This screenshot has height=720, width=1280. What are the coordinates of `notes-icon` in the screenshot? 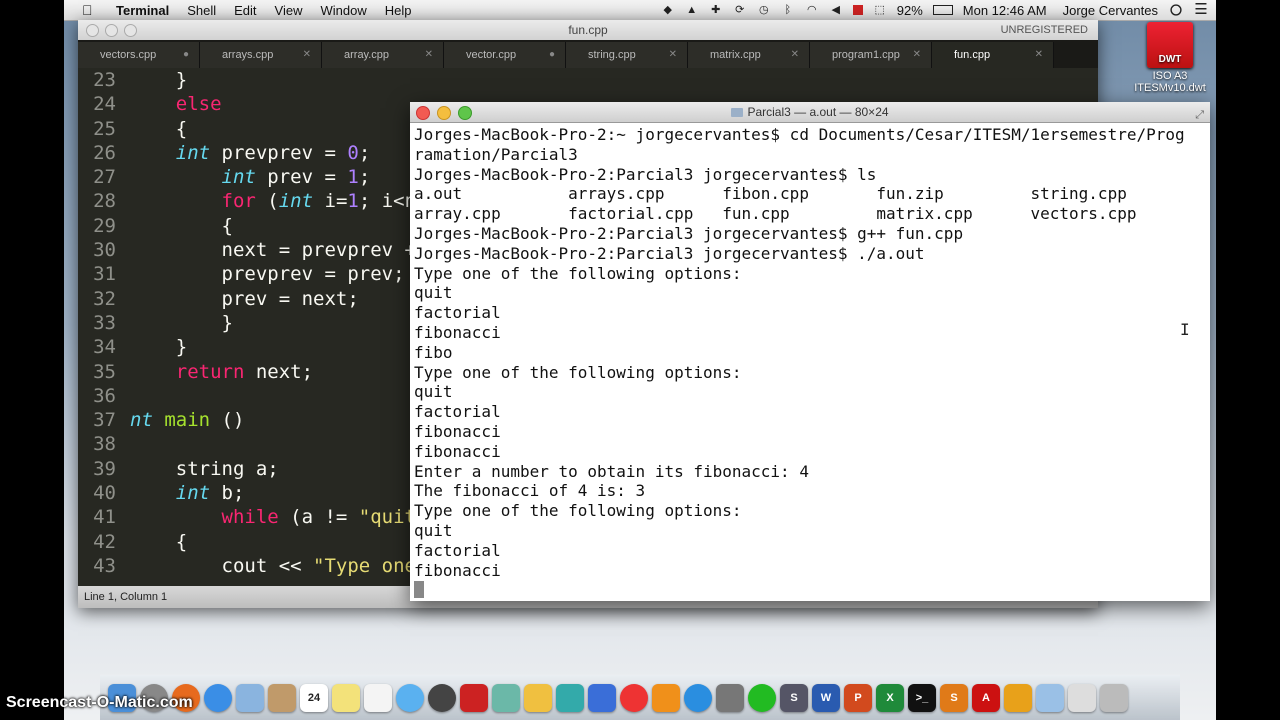 It's located at (346, 697).